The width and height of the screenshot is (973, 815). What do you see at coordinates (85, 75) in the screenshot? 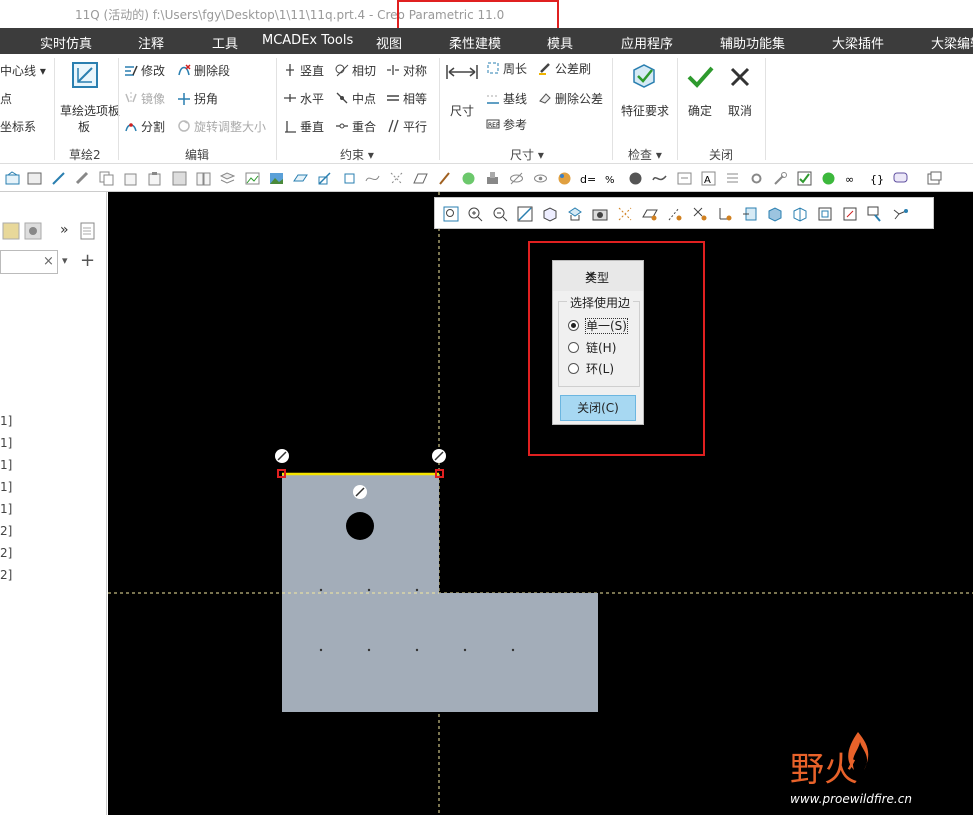
I see `sketch-palette-icon` at bounding box center [85, 75].